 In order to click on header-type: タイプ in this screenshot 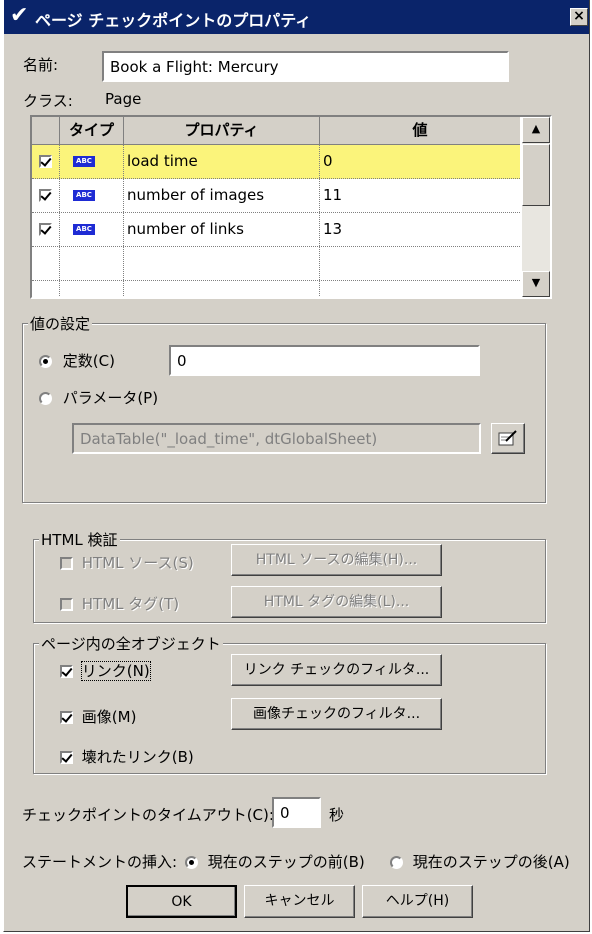, I will do `click(92, 131)`.